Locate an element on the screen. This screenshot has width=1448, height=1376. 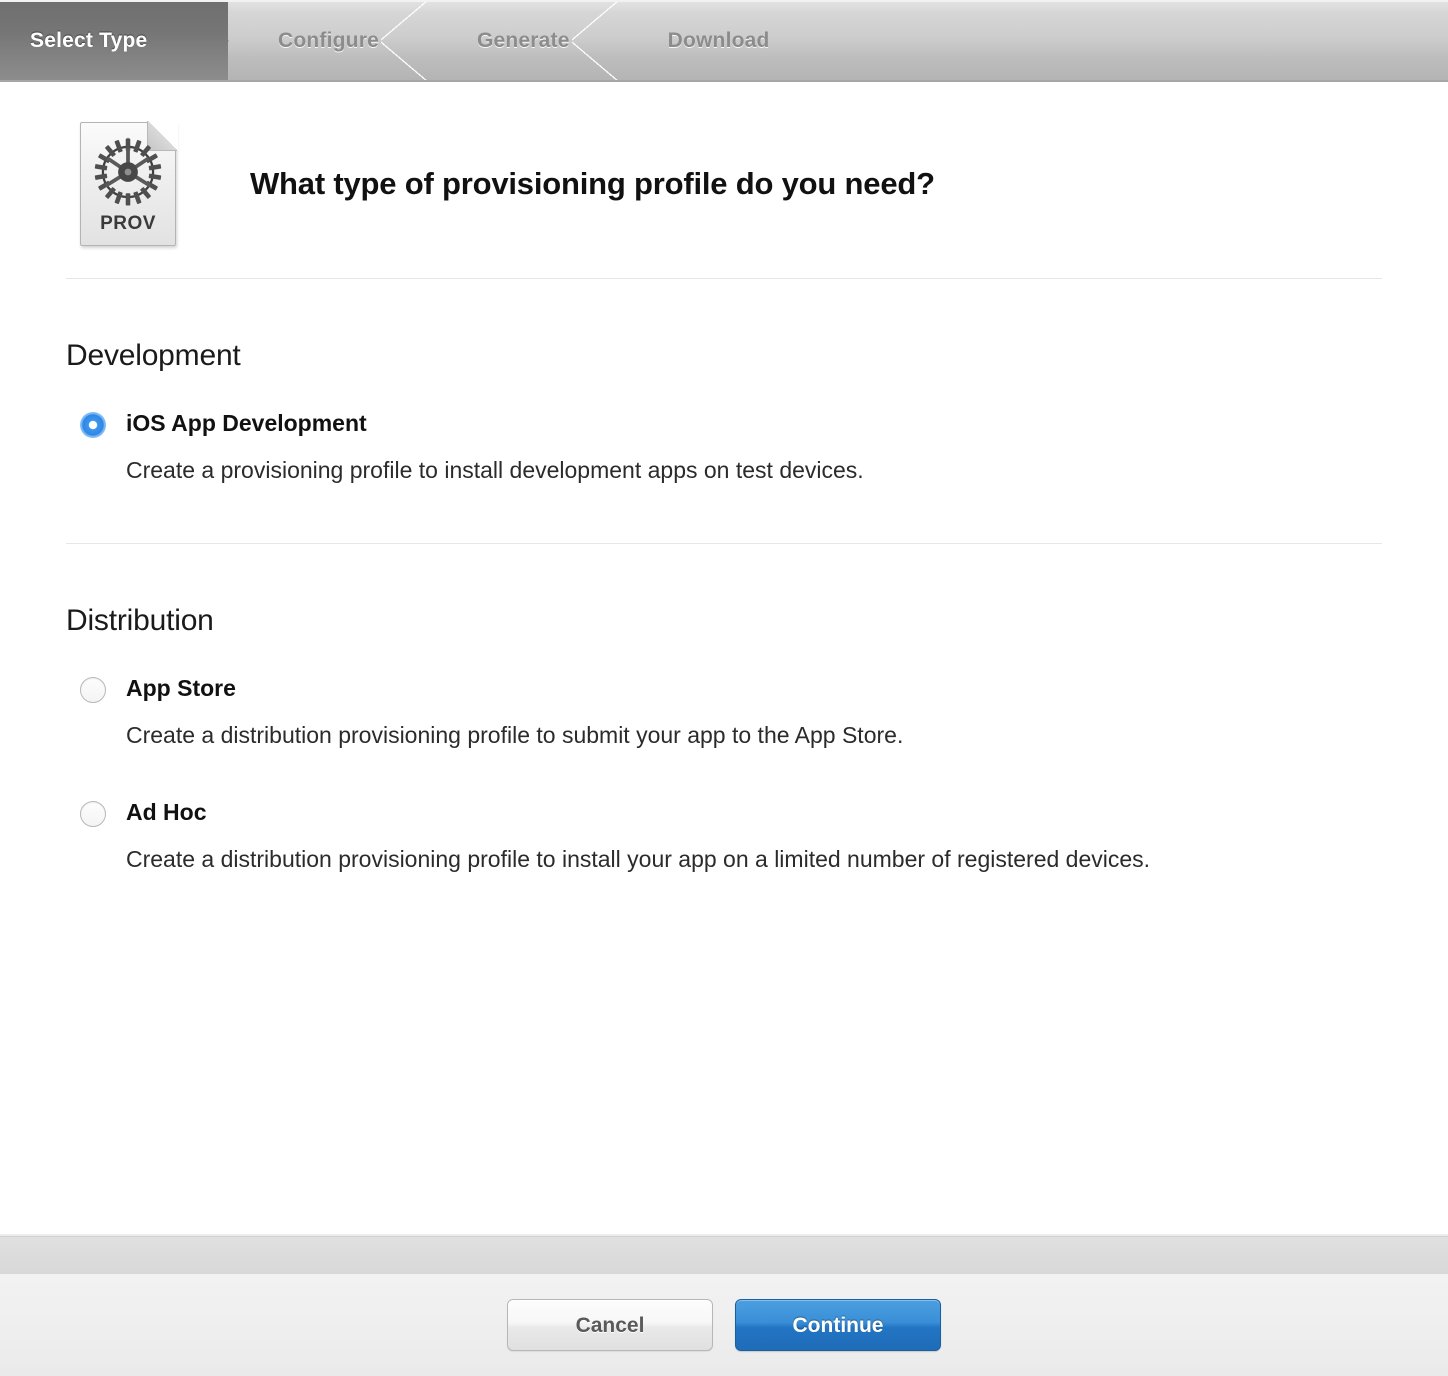
provisioning-profile-icon: PROV is located at coordinates (129, 183).